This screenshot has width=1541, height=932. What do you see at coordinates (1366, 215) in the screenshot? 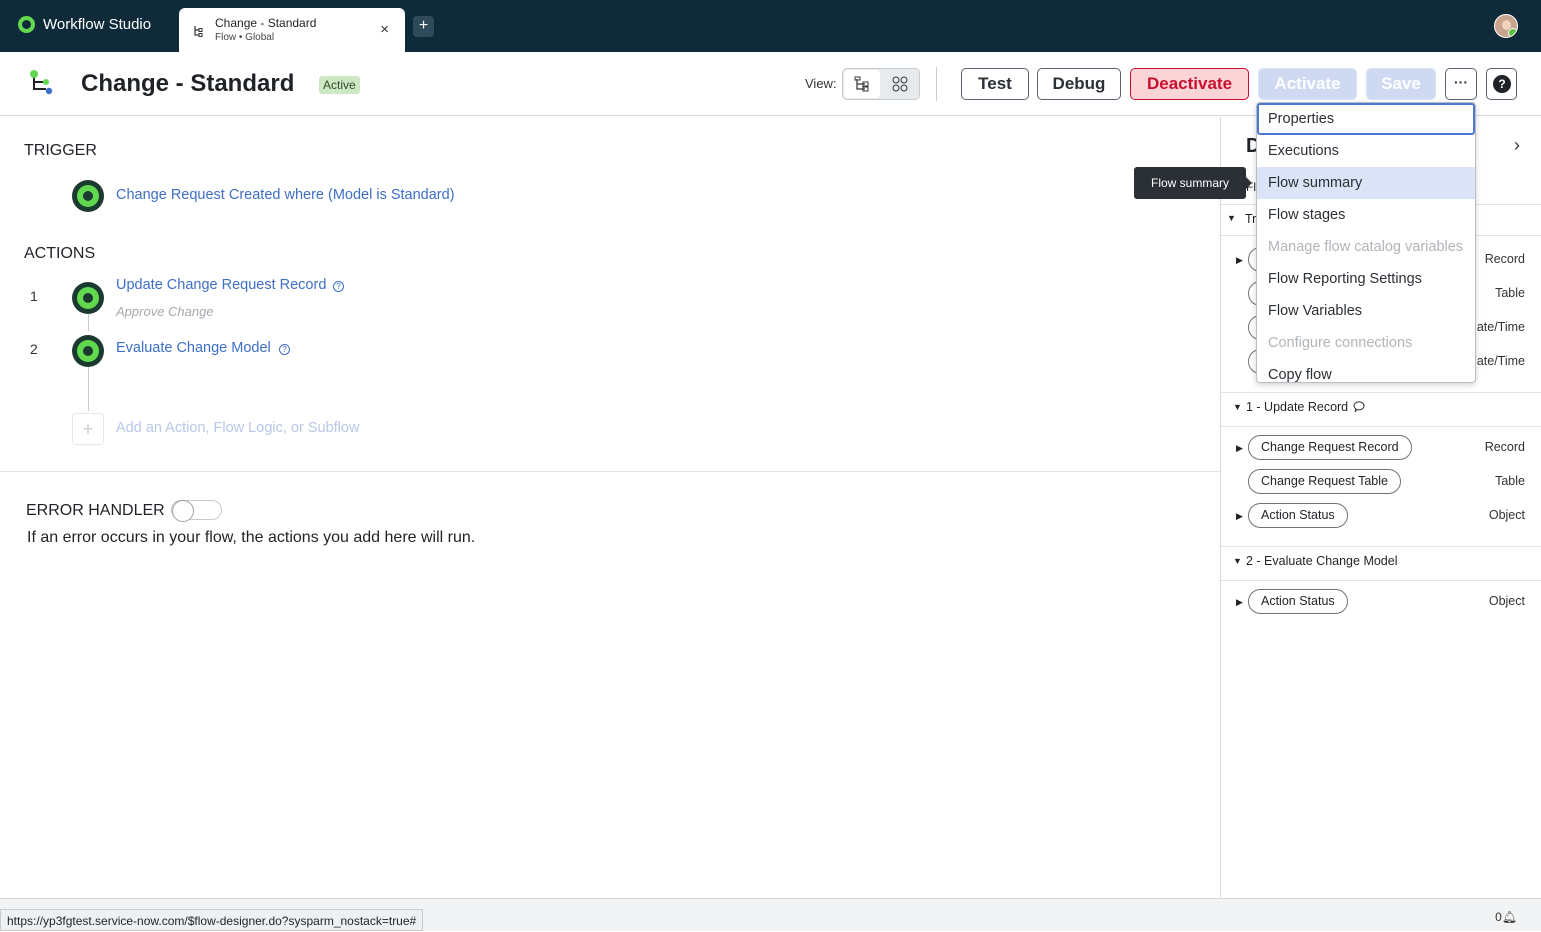
I see `menu-item-flow-stages: Flow stages` at bounding box center [1366, 215].